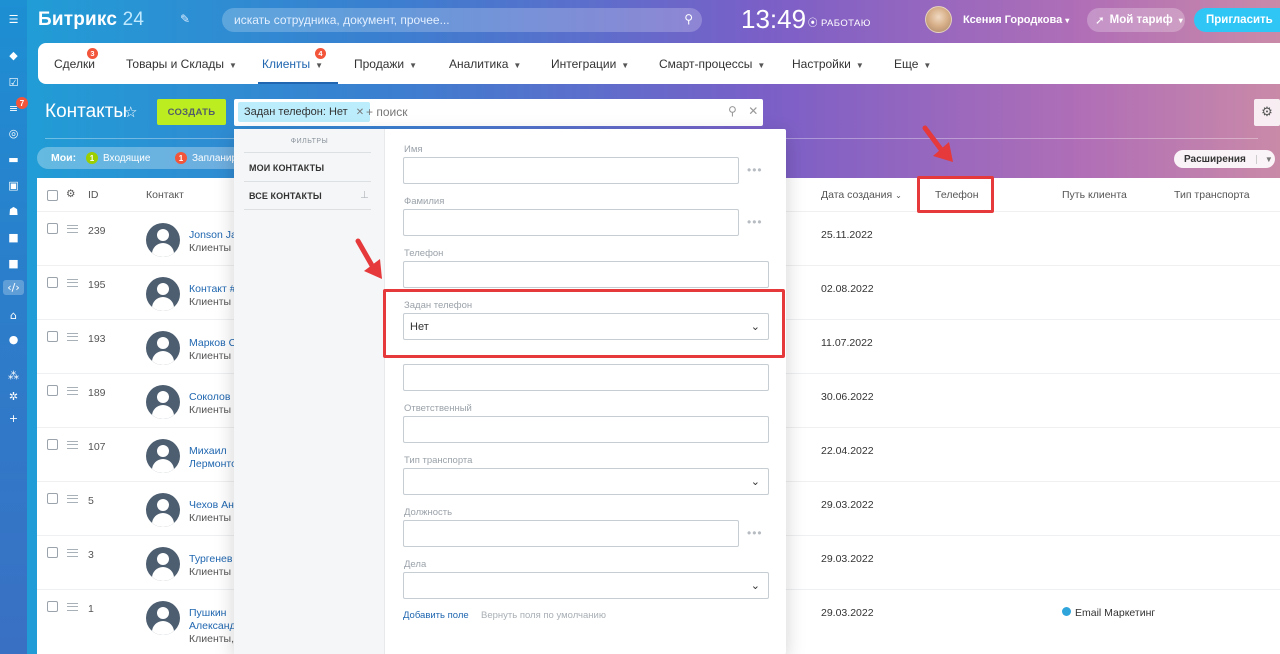  What do you see at coordinates (13, 185) in the screenshot?
I see `contact-card-icon: ▣` at bounding box center [13, 185].